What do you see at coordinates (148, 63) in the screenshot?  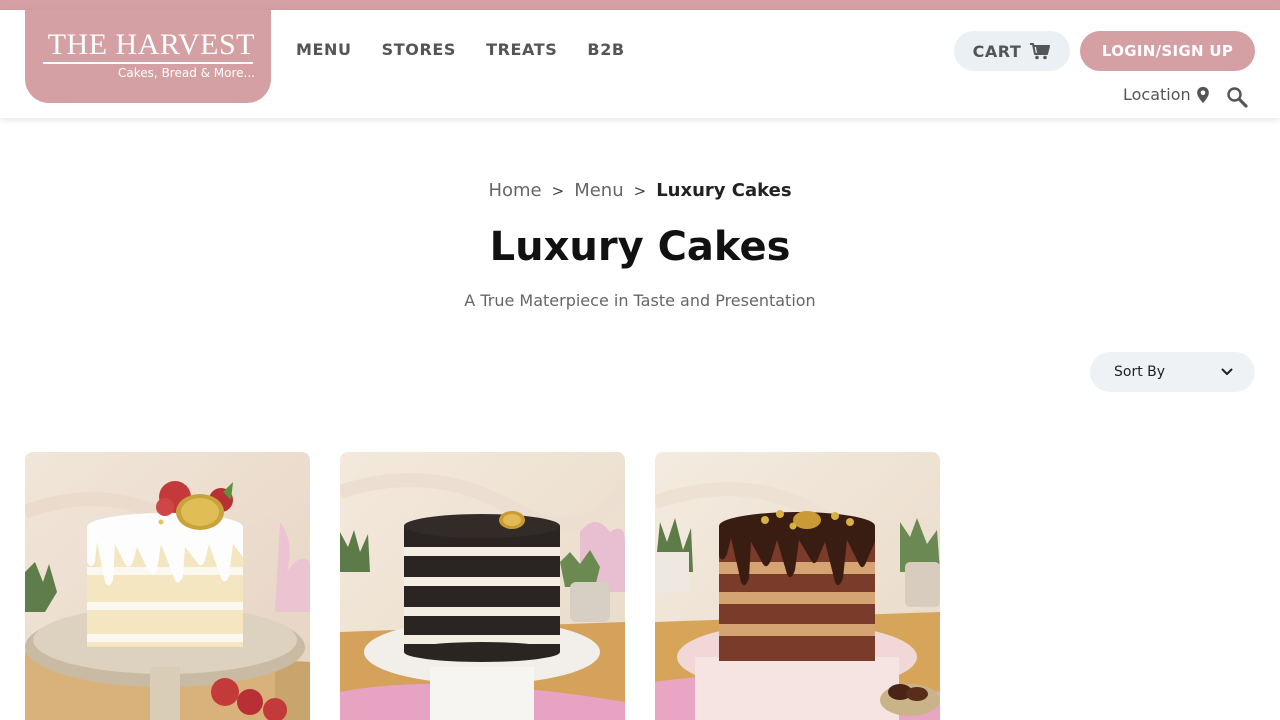 I see `logo-divider` at bounding box center [148, 63].